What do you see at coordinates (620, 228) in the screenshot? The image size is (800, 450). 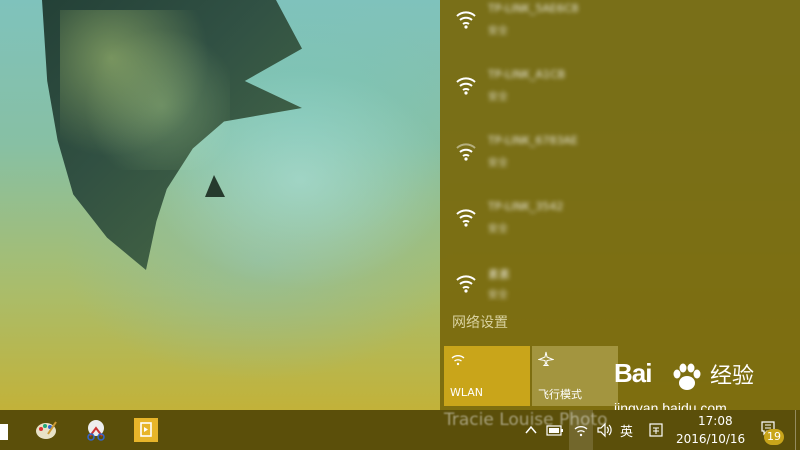 I see `network-item: TP-LINK_3542 安全` at bounding box center [620, 228].